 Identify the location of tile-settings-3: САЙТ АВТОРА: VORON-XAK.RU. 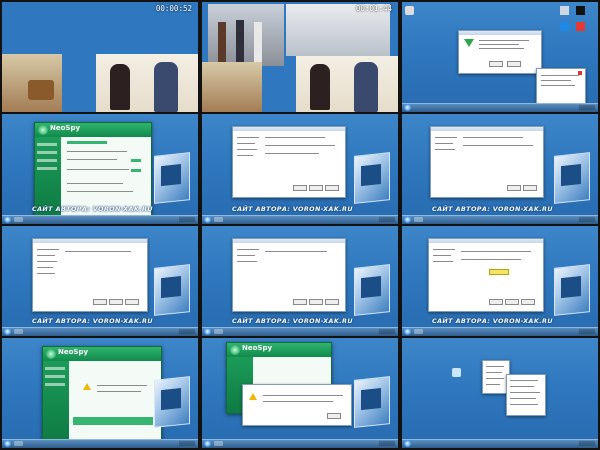
(100, 281).